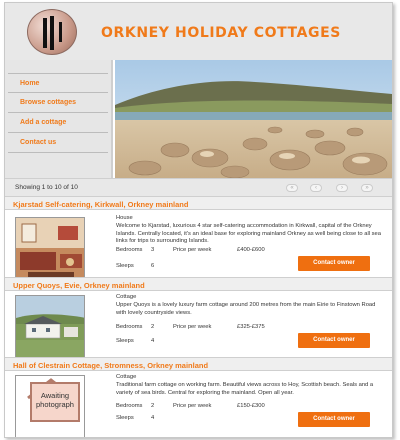 This screenshot has width=400, height=440. I want to click on first-page-button: «, so click(292, 188).